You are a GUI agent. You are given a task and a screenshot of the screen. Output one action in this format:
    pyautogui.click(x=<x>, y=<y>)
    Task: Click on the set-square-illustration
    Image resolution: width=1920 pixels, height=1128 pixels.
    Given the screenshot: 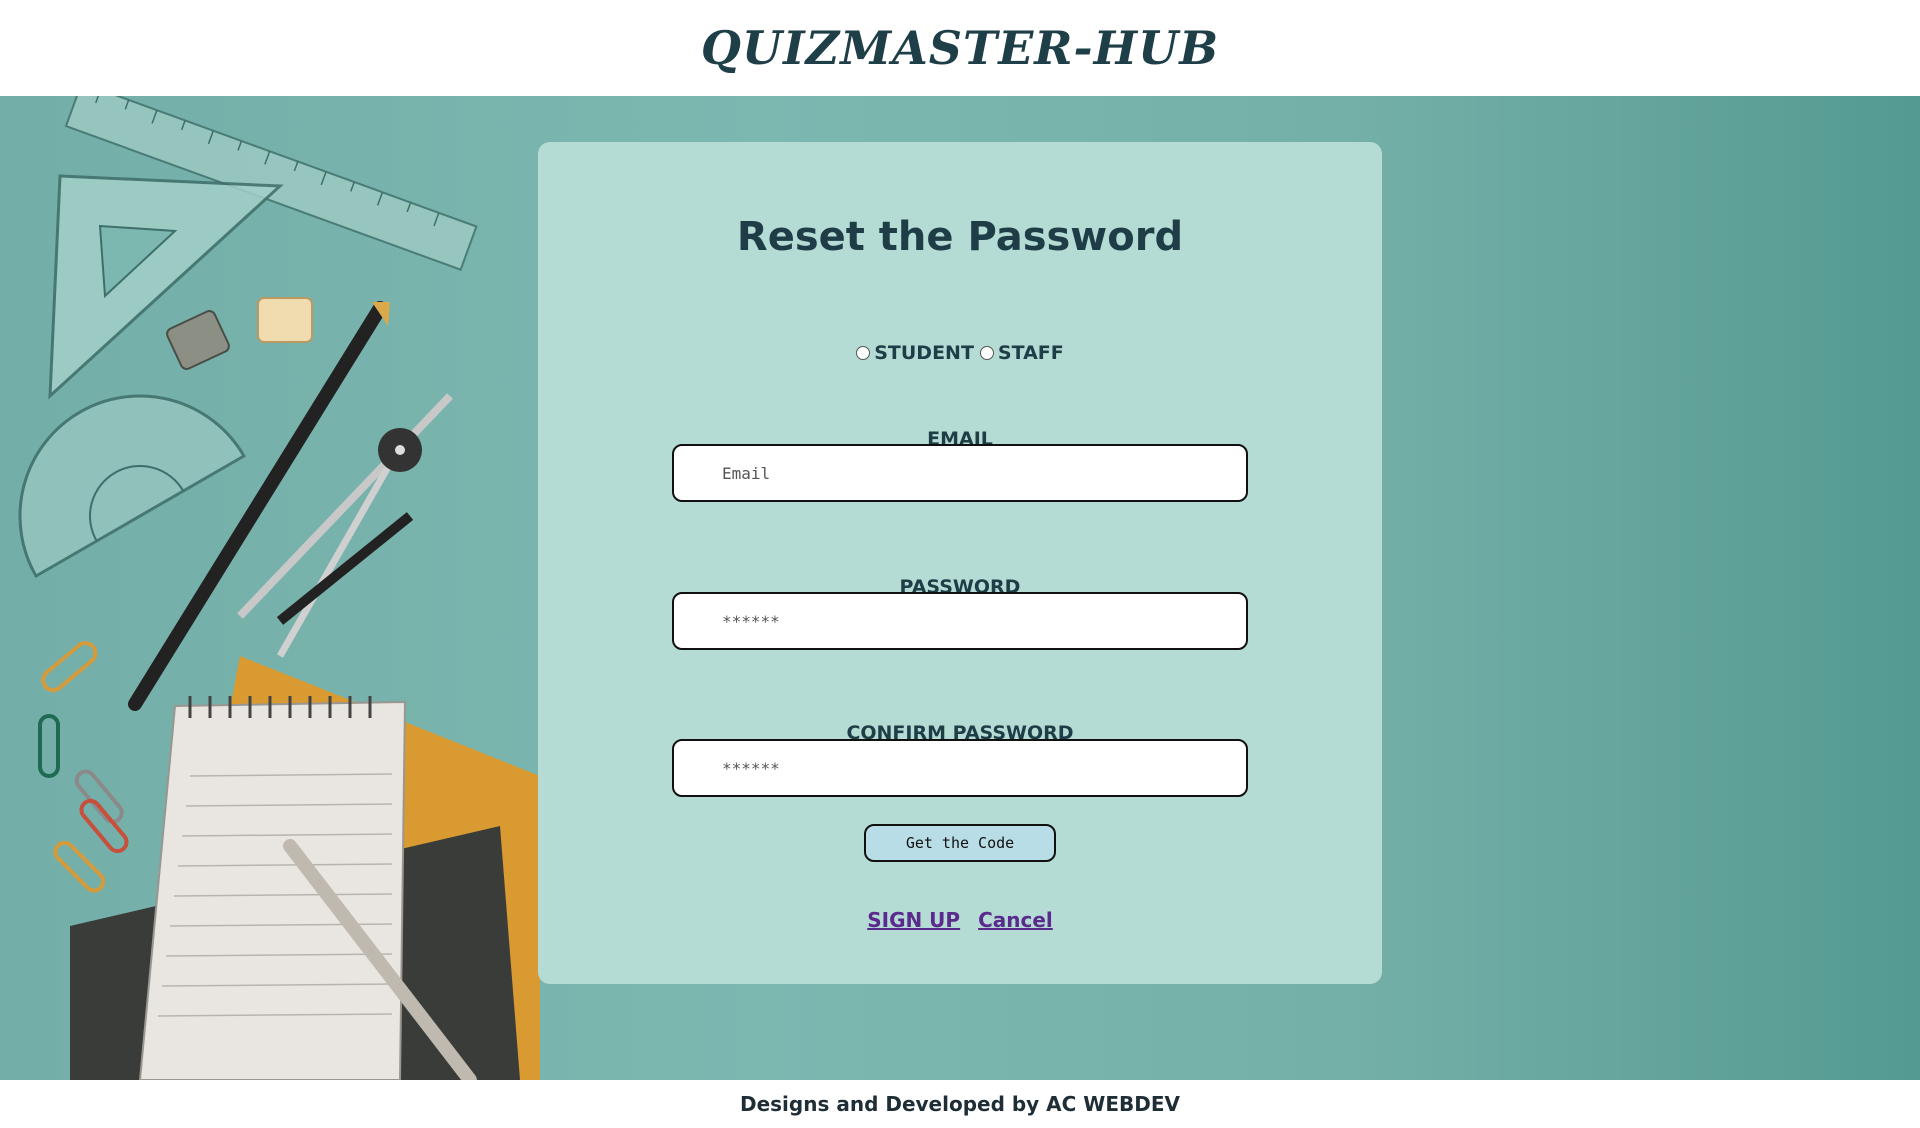 What is the action you would take?
    pyautogui.click(x=166, y=287)
    